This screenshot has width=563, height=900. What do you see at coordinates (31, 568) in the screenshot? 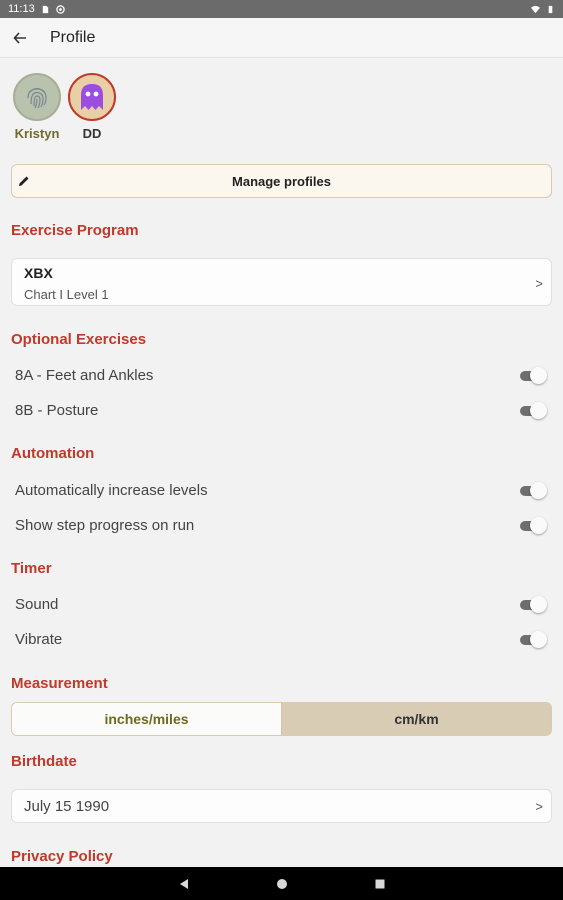
I see `section-heading-timer: Timer` at bounding box center [31, 568].